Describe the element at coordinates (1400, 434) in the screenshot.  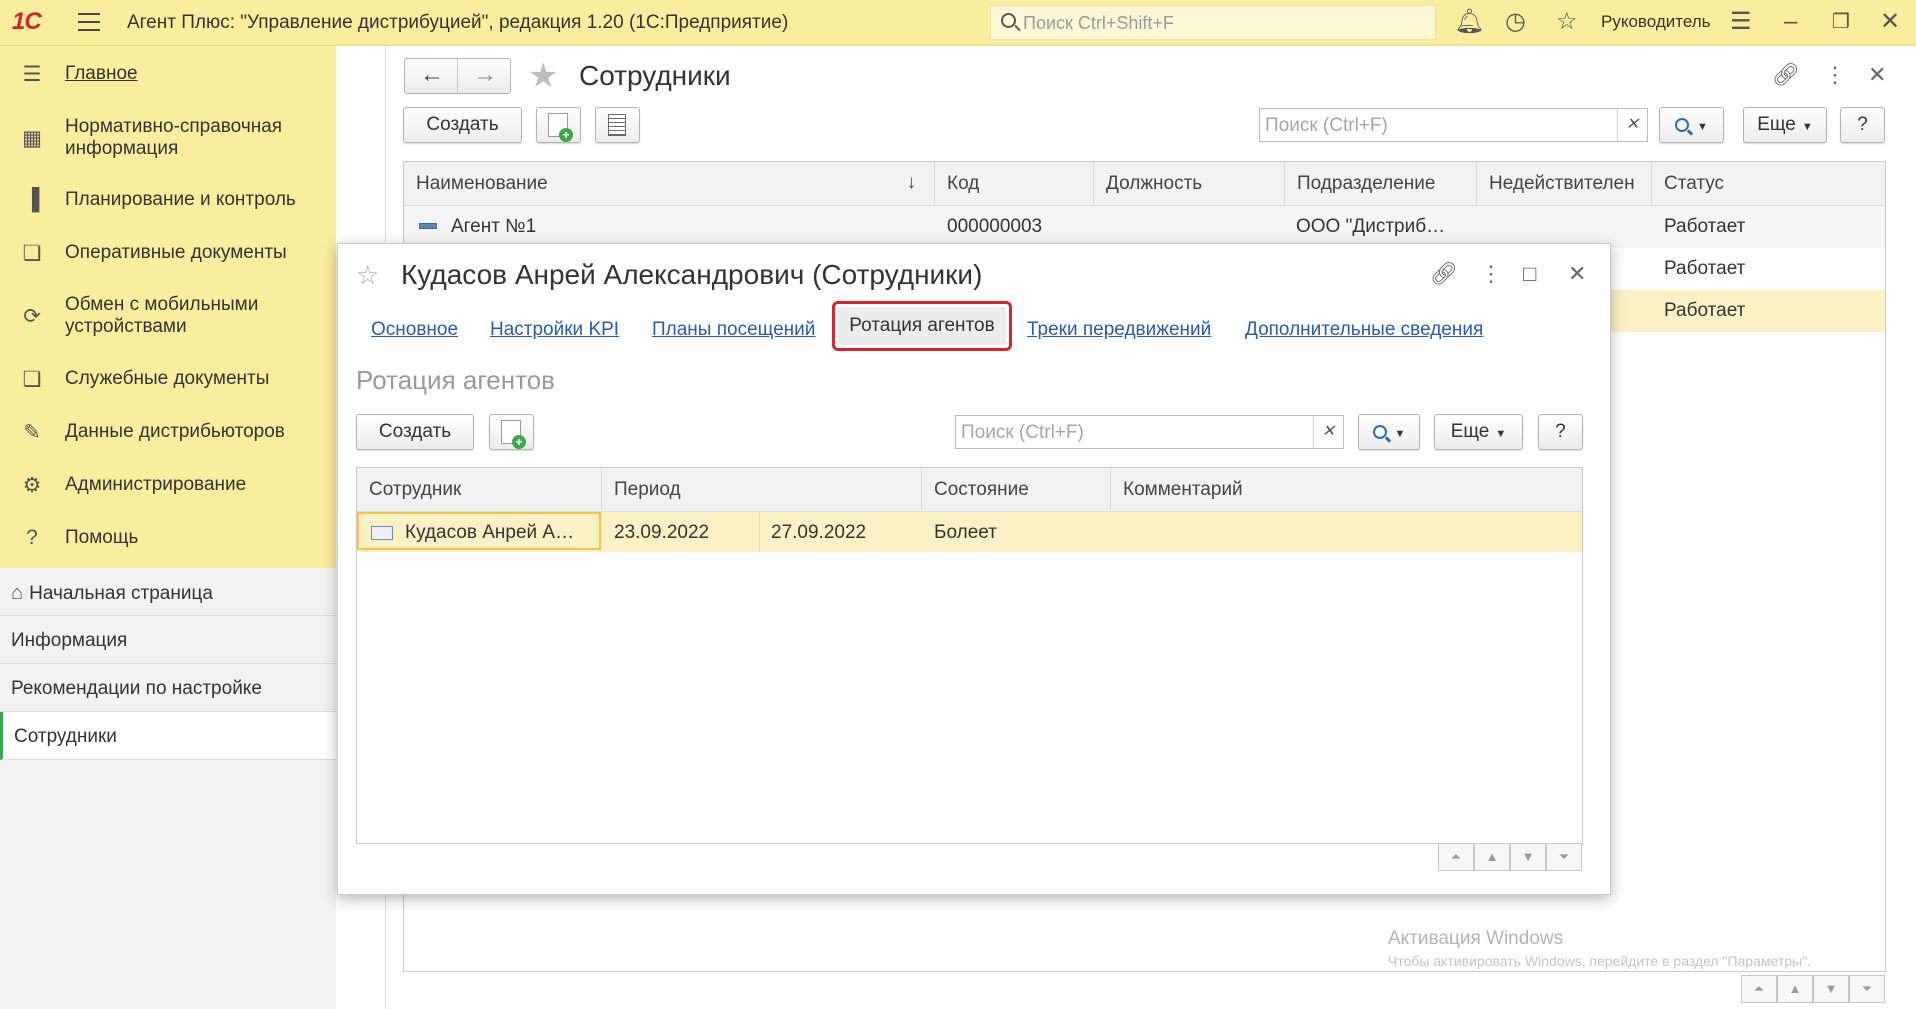
I see `chevron-down-icon: ▼` at that location.